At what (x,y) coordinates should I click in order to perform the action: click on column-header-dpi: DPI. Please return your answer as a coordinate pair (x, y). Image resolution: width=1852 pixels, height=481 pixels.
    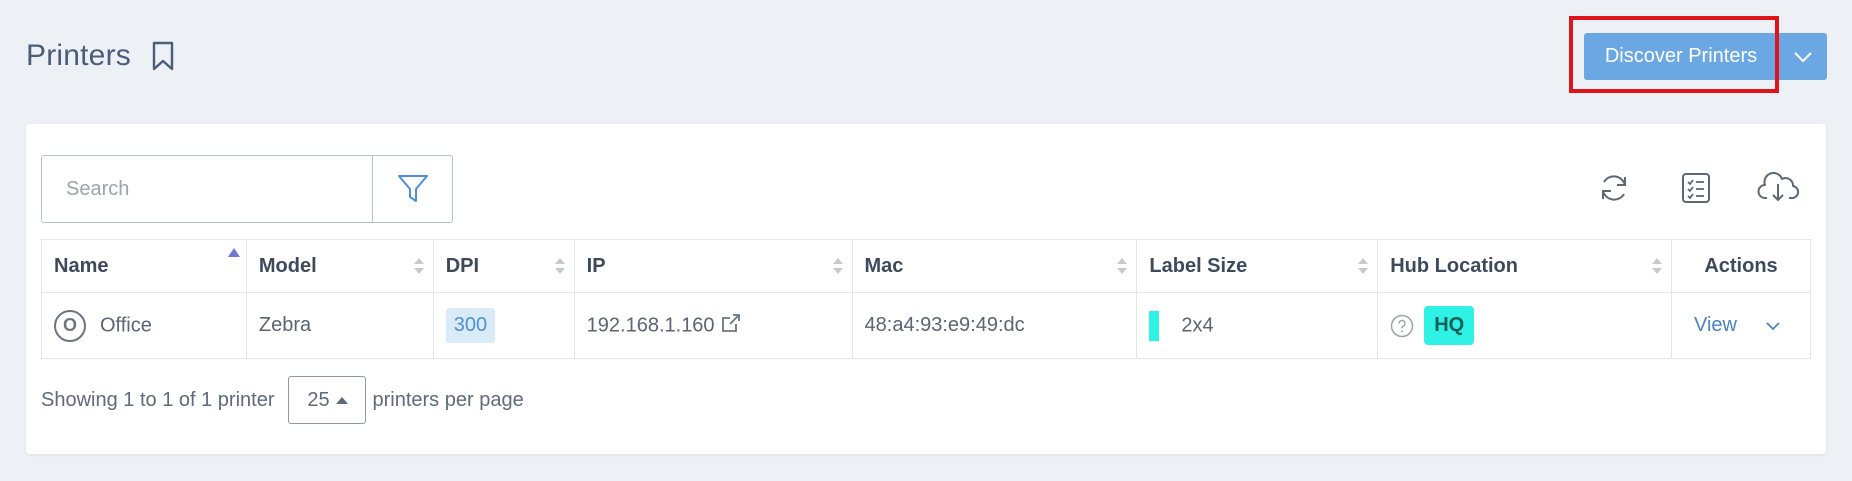
    Looking at the image, I should click on (503, 266).